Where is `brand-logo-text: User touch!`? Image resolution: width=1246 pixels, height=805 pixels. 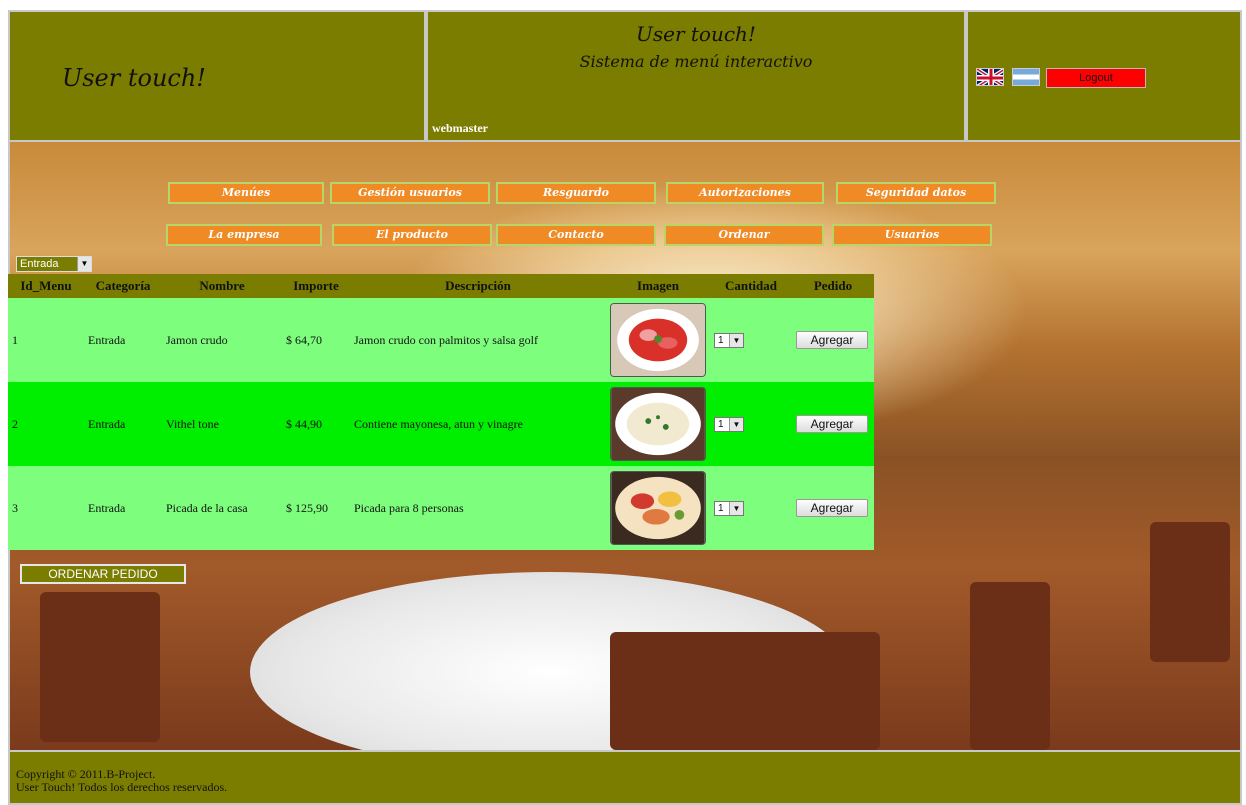
brand-logo-text: User touch! is located at coordinates (134, 78).